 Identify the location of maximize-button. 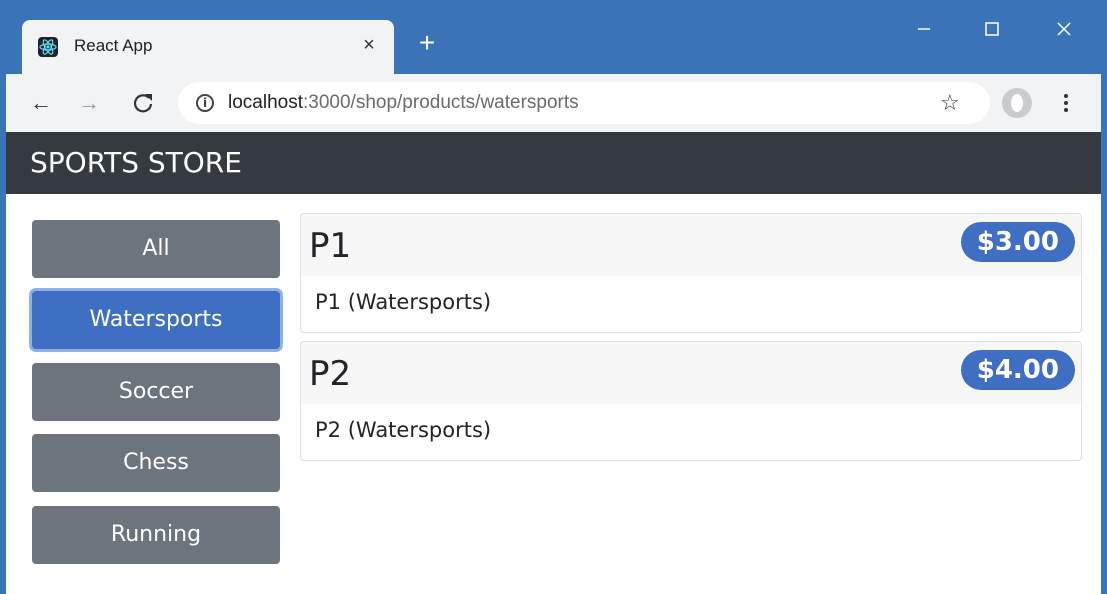
(992, 29).